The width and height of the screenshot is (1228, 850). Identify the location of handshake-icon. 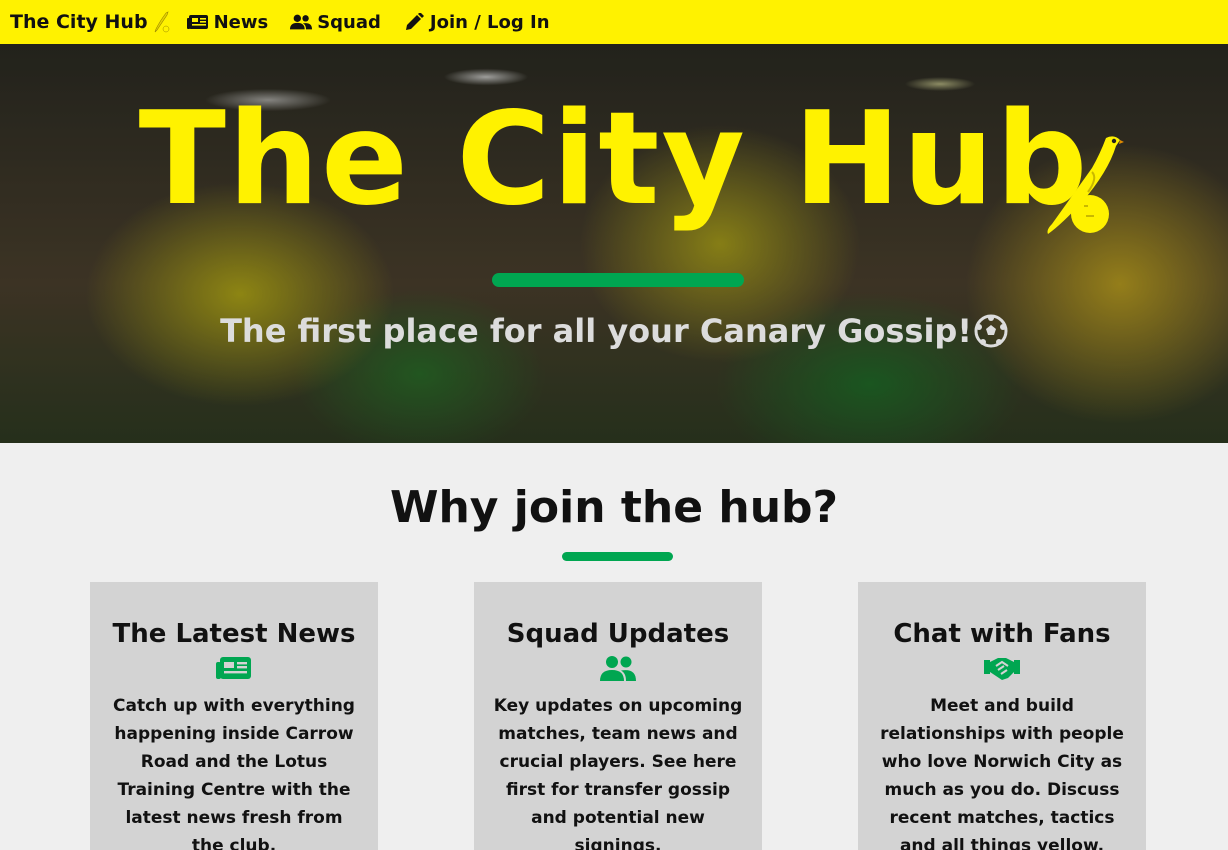
(1002, 669).